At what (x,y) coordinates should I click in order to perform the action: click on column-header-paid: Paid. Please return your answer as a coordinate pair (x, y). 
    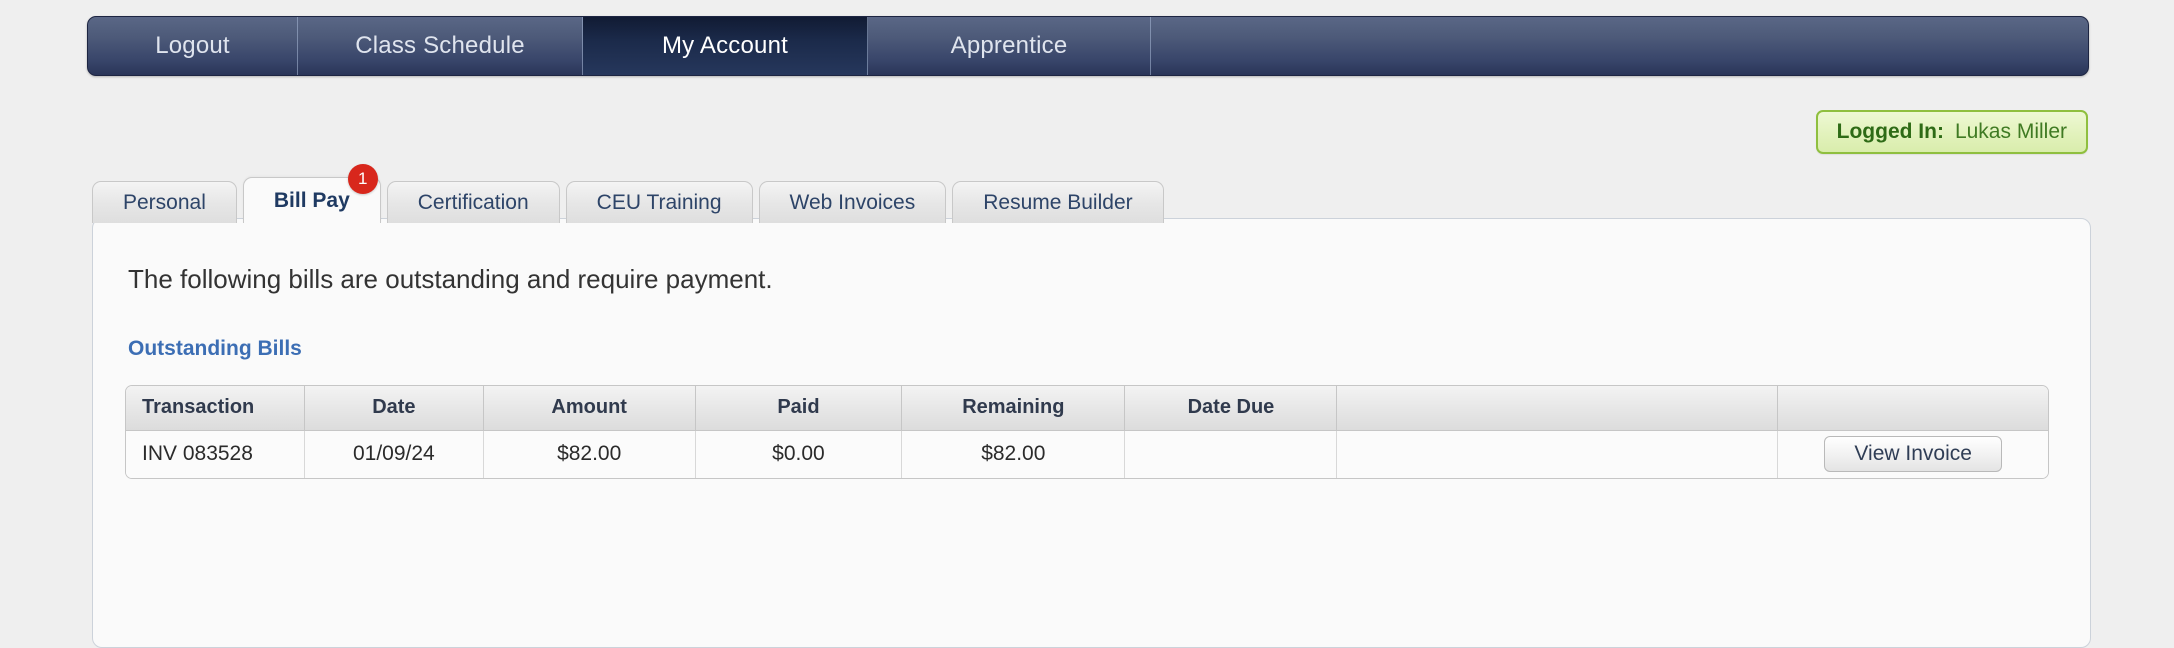
    Looking at the image, I should click on (799, 408).